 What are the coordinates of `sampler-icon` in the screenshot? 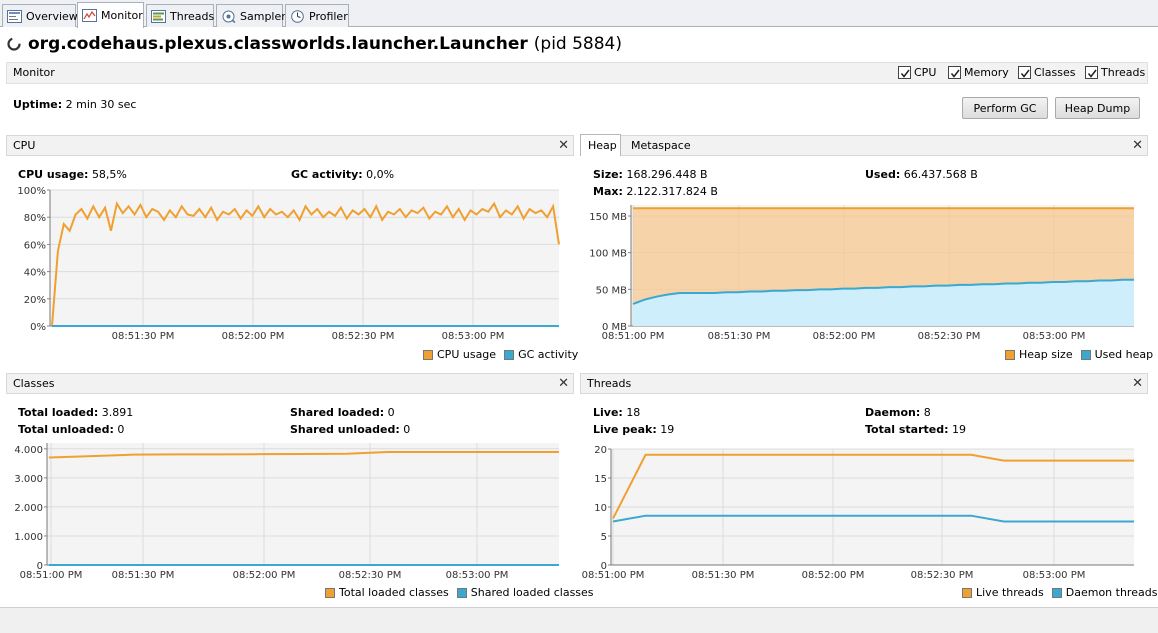 It's located at (229, 16).